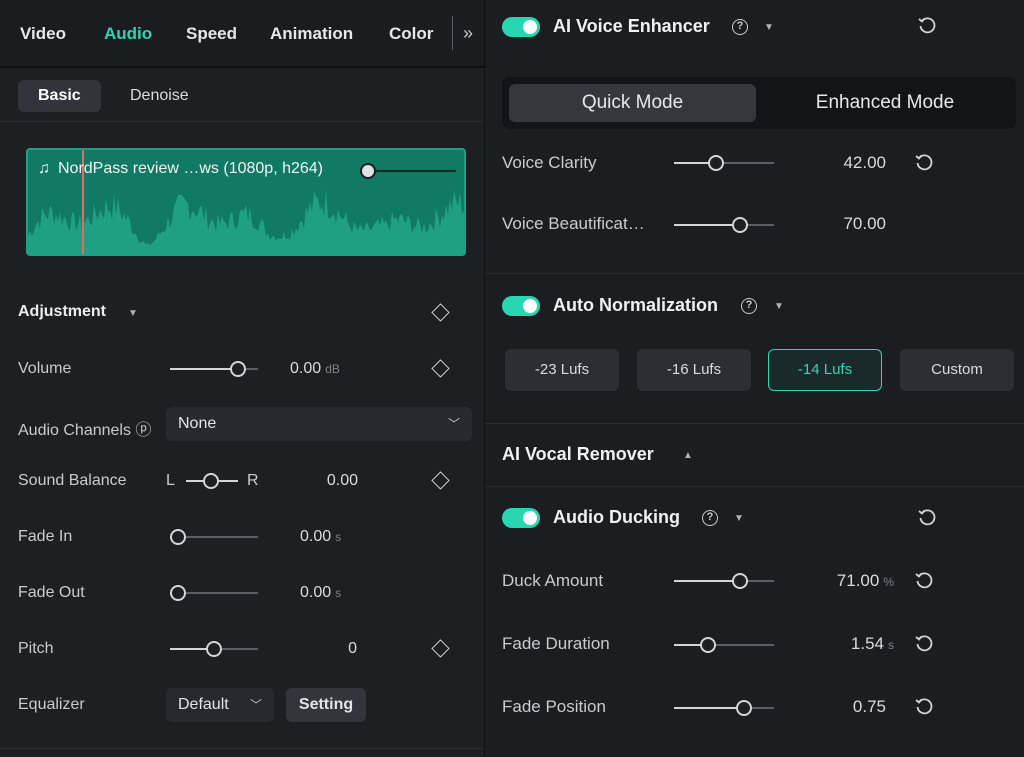 The image size is (1024, 757). What do you see at coordinates (521, 306) in the screenshot?
I see `normalization-toggle` at bounding box center [521, 306].